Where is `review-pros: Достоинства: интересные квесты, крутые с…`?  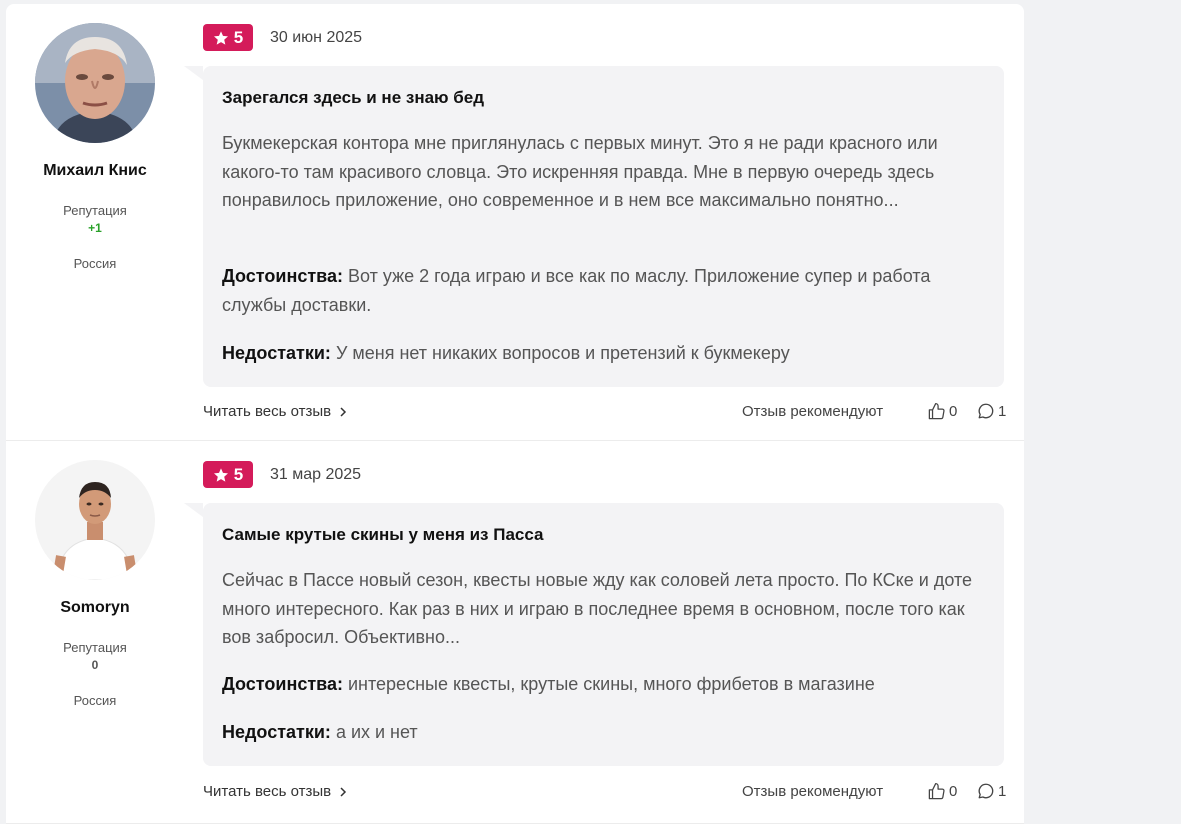 review-pros: Достоинства: интересные квесты, крутые с… is located at coordinates (602, 684).